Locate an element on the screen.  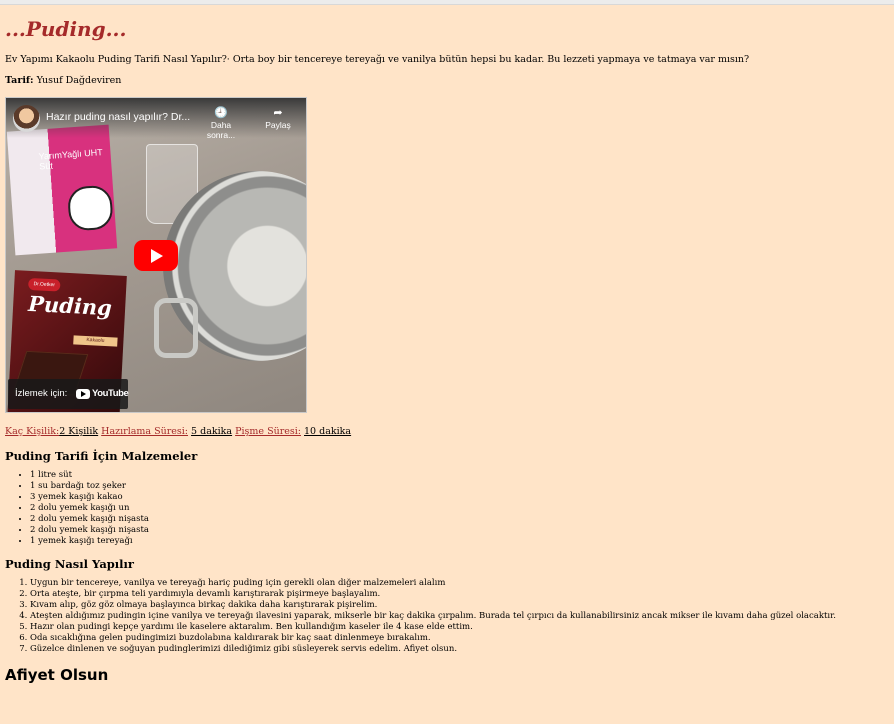
share-icon: ➦ is located at coordinates (278, 113).